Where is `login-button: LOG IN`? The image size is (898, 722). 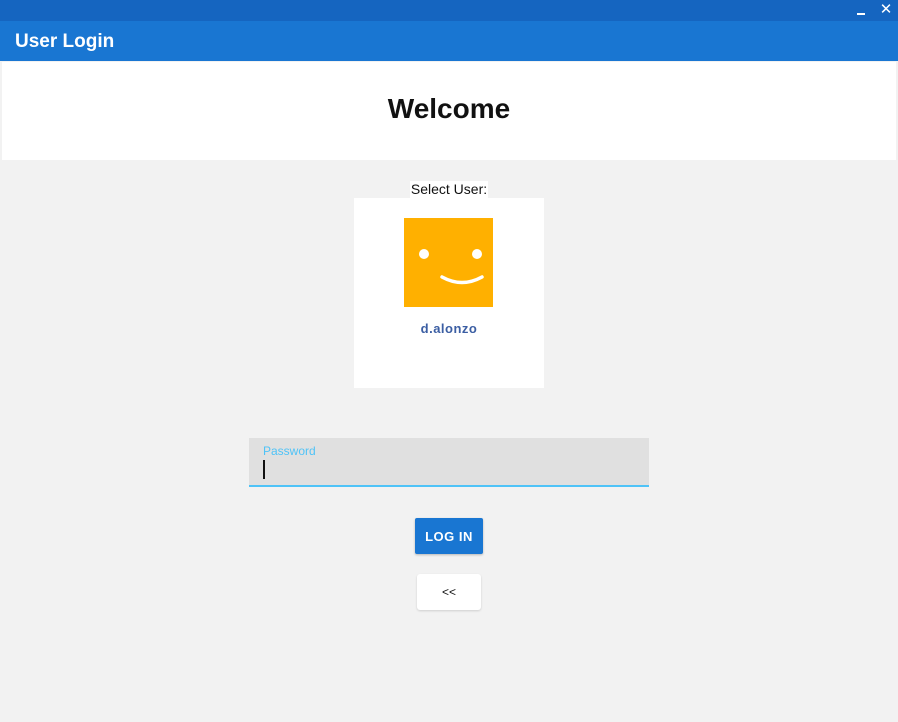 login-button: LOG IN is located at coordinates (449, 536).